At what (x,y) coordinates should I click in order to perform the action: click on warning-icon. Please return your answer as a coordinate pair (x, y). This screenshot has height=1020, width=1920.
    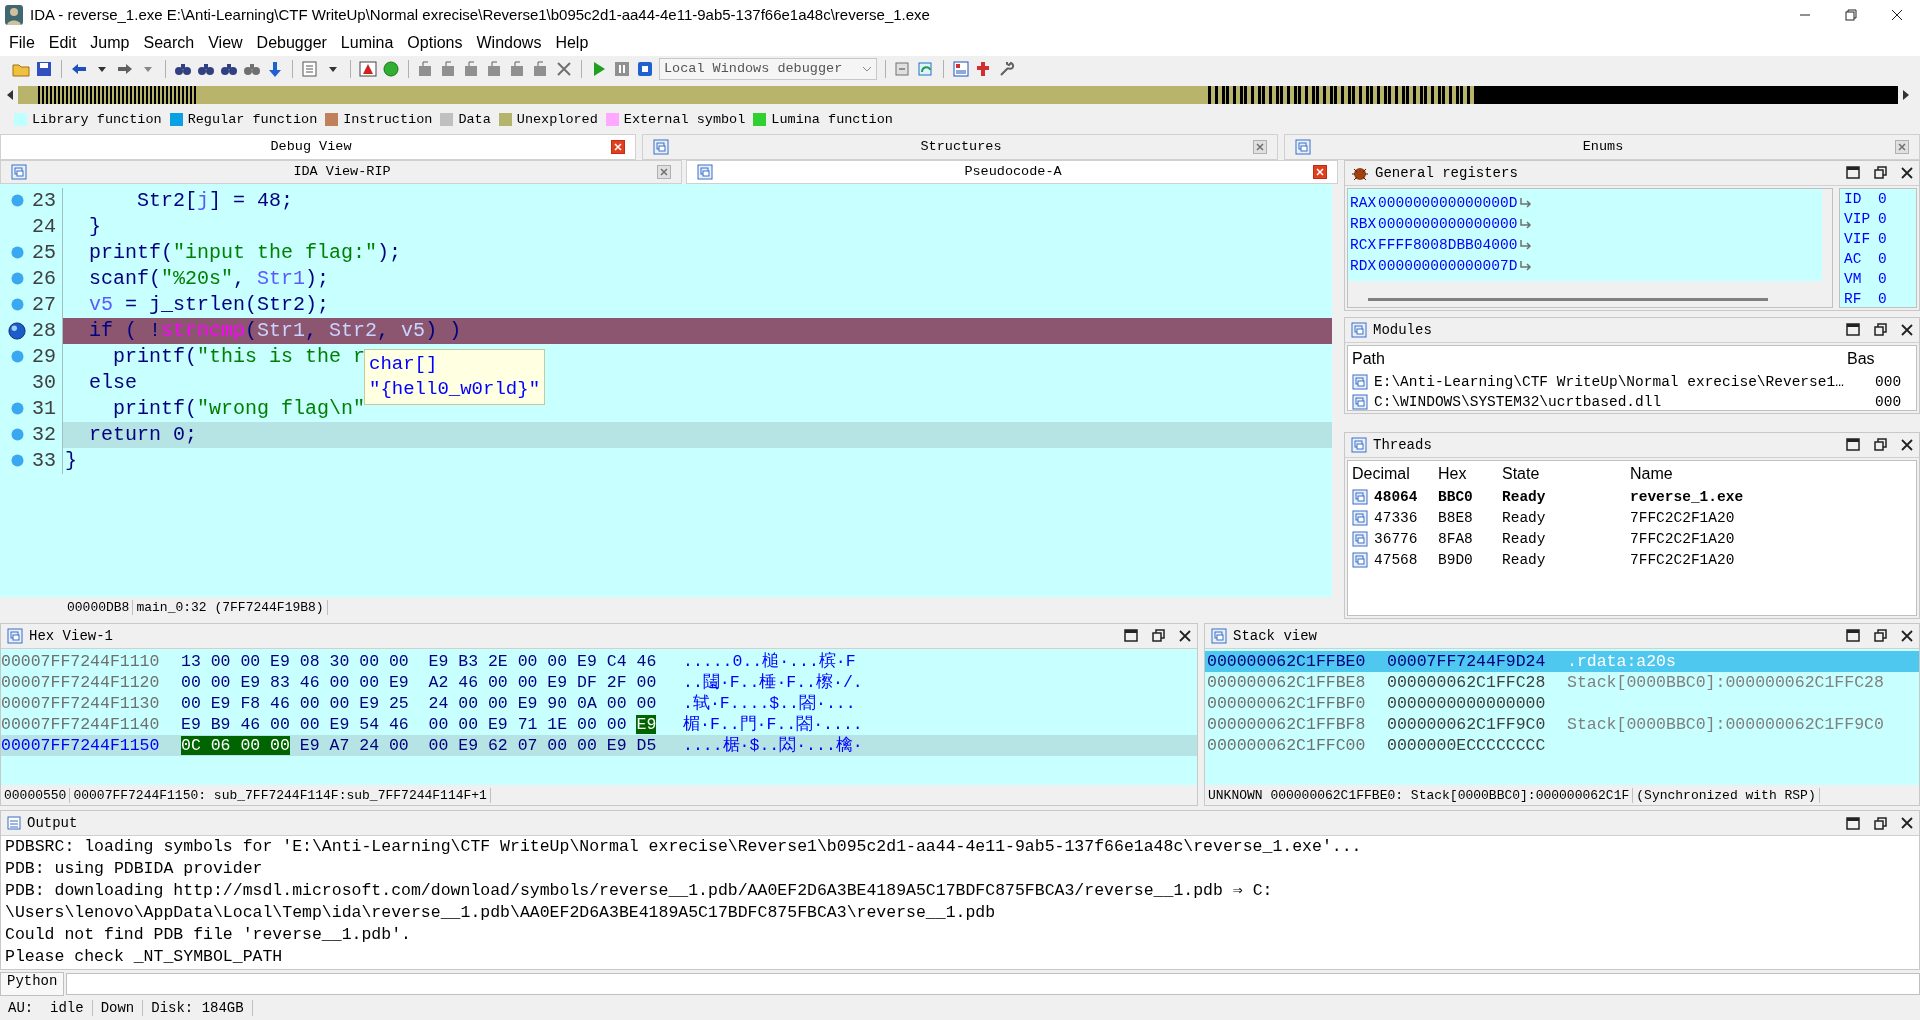
    Looking at the image, I should click on (368, 68).